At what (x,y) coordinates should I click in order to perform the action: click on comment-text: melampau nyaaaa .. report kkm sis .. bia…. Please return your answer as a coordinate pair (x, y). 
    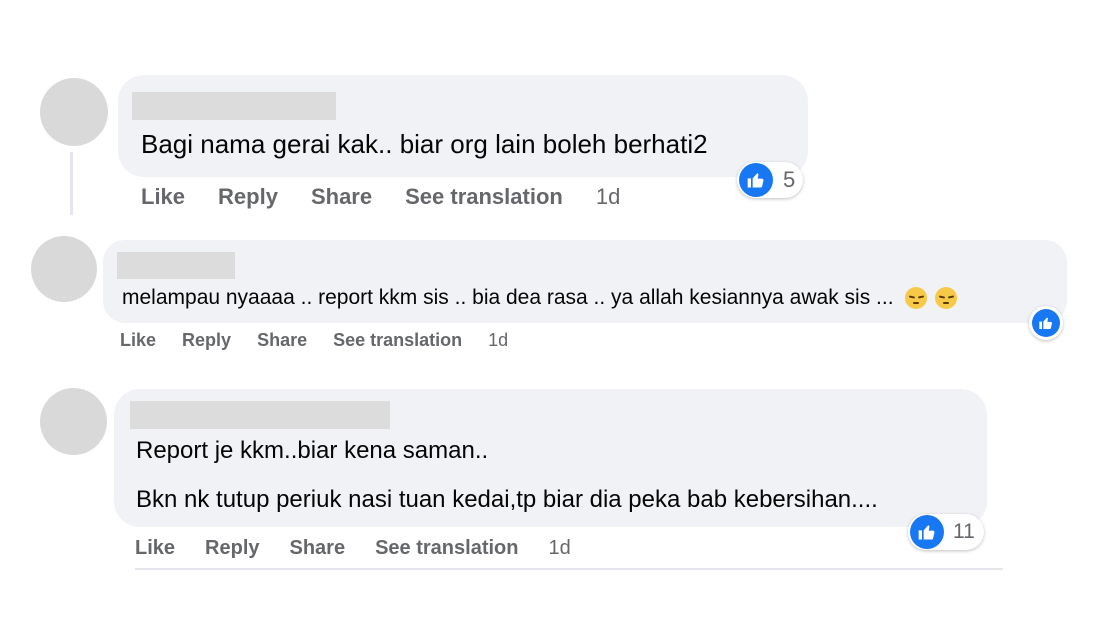
    Looking at the image, I should click on (540, 298).